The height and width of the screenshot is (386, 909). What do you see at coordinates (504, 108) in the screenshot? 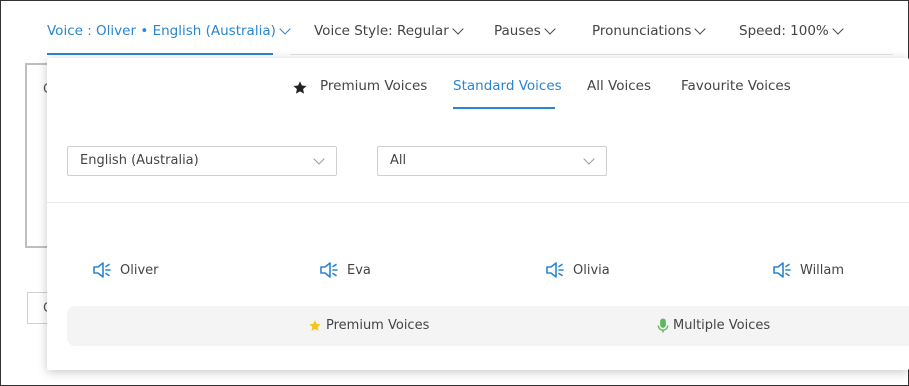
I see `active-tab-underline` at bounding box center [504, 108].